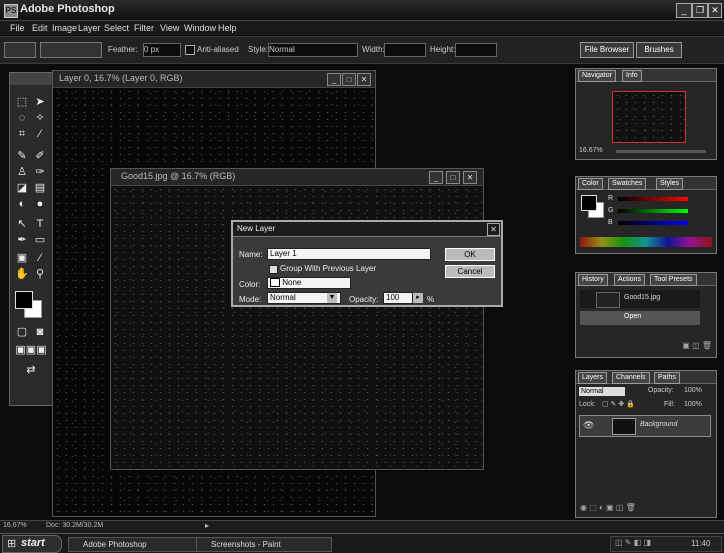  What do you see at coordinates (588, 425) in the screenshot?
I see `eye-icon: 👁` at bounding box center [588, 425].